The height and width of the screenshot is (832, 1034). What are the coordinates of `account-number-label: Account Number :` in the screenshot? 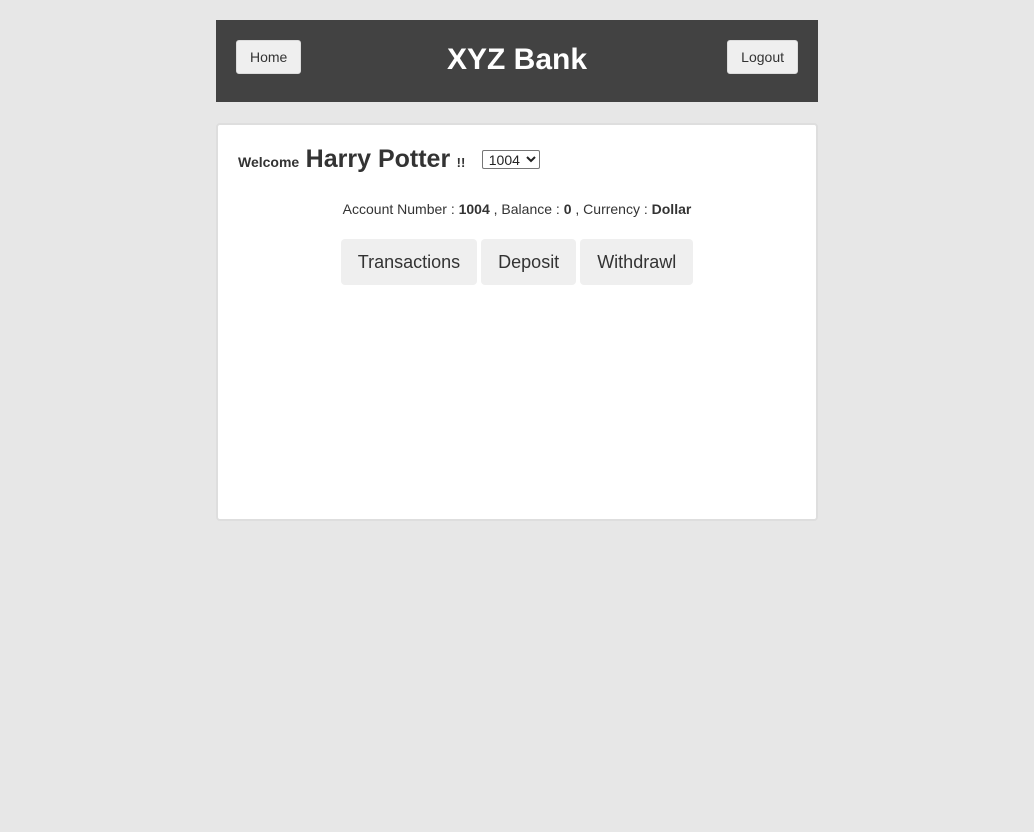 It's located at (398, 209).